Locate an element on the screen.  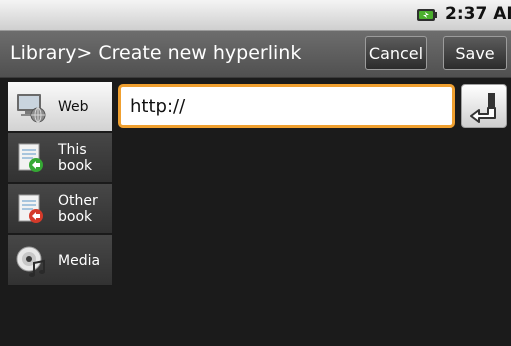
sidebar-item-web: Web is located at coordinates (60, 107).